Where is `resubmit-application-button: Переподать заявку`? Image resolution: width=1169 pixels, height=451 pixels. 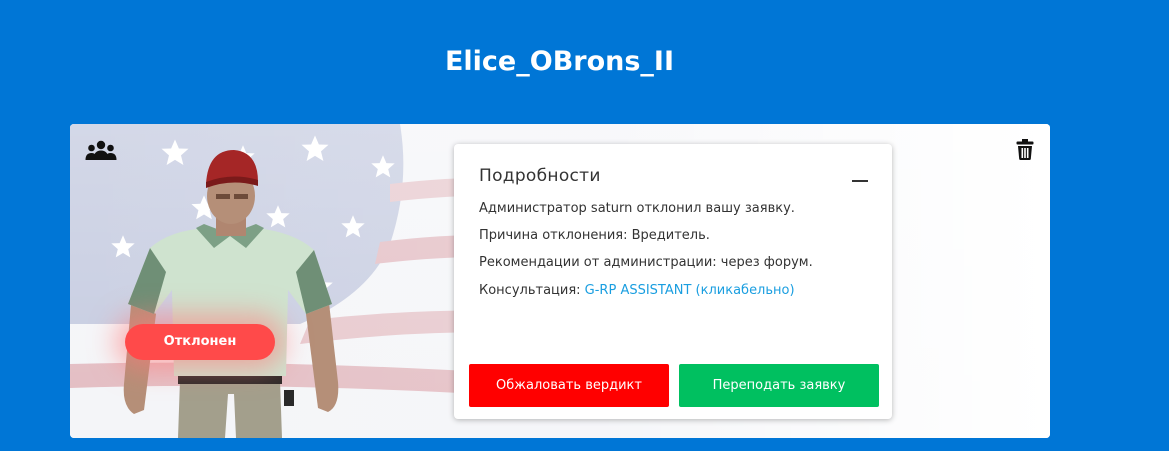 resubmit-application-button: Переподать заявку is located at coordinates (779, 385).